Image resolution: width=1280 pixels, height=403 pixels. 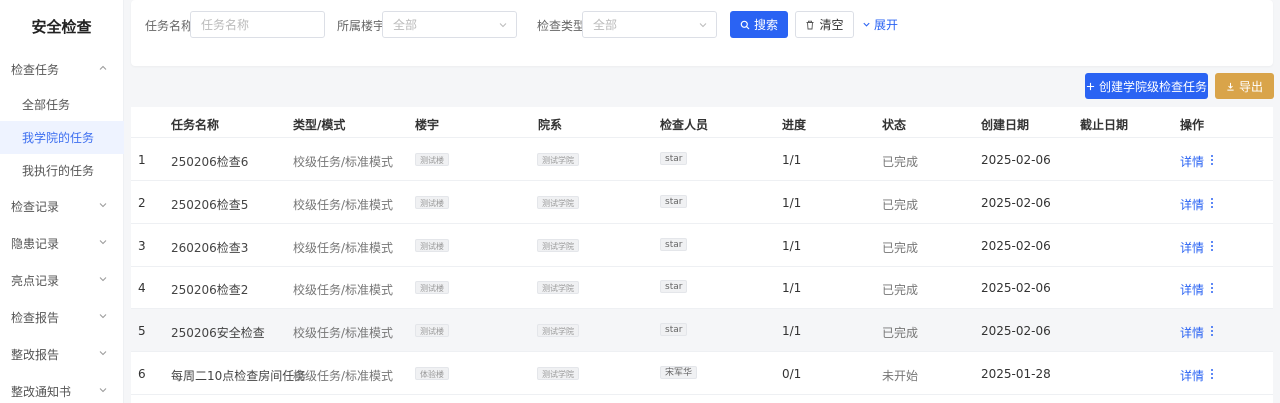 What do you see at coordinates (794, 125) in the screenshot?
I see `column-header: 进度` at bounding box center [794, 125].